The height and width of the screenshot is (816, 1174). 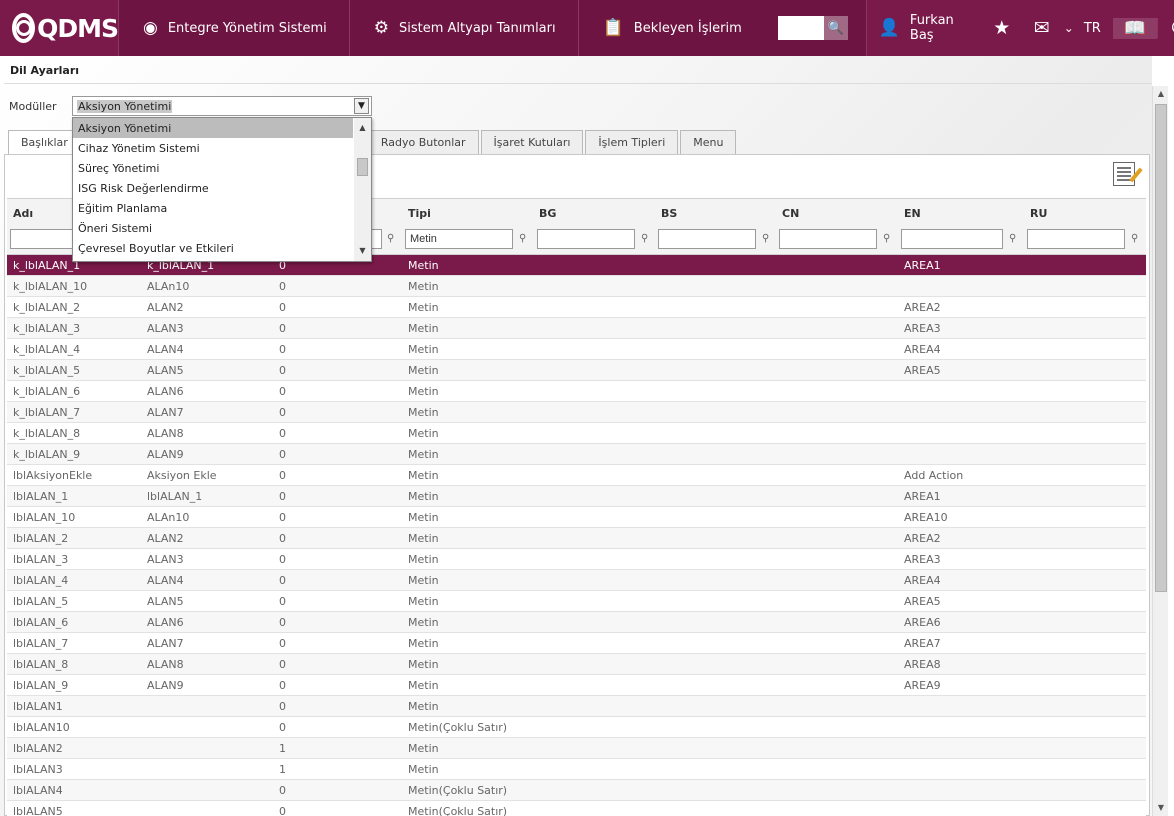 What do you see at coordinates (463, 28) in the screenshot?
I see `nav-sistem-altyapi-tanimlari: ⚙ Sistem Altyapı Tanımları` at bounding box center [463, 28].